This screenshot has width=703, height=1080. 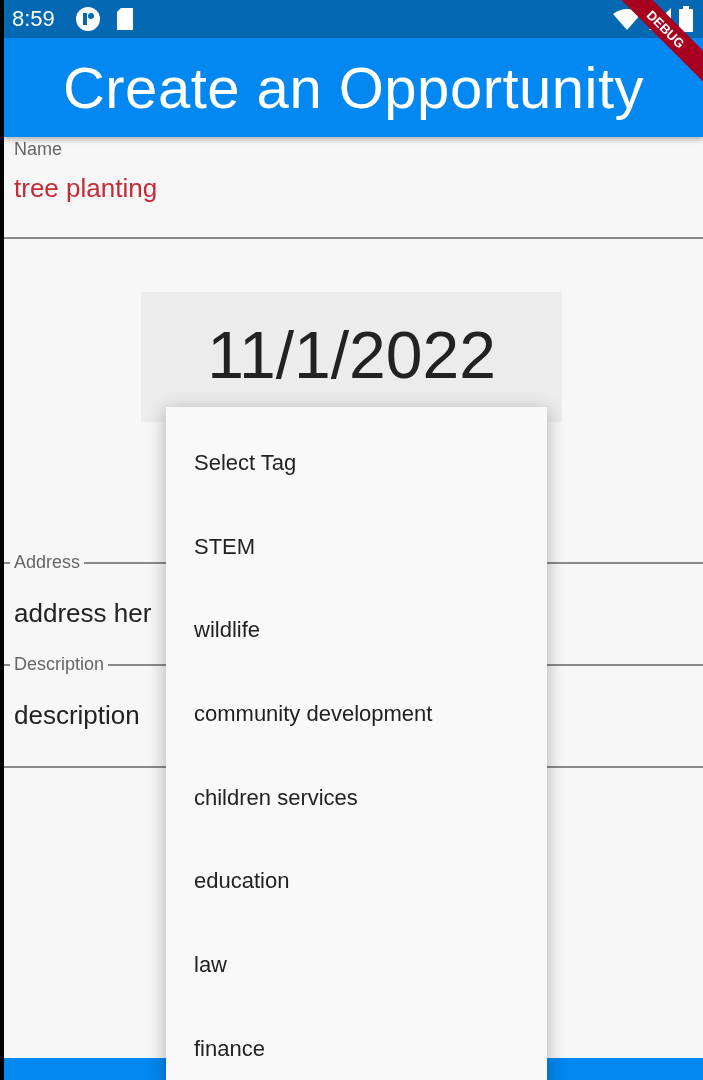 I want to click on field-value: address her, so click(x=83, y=613).